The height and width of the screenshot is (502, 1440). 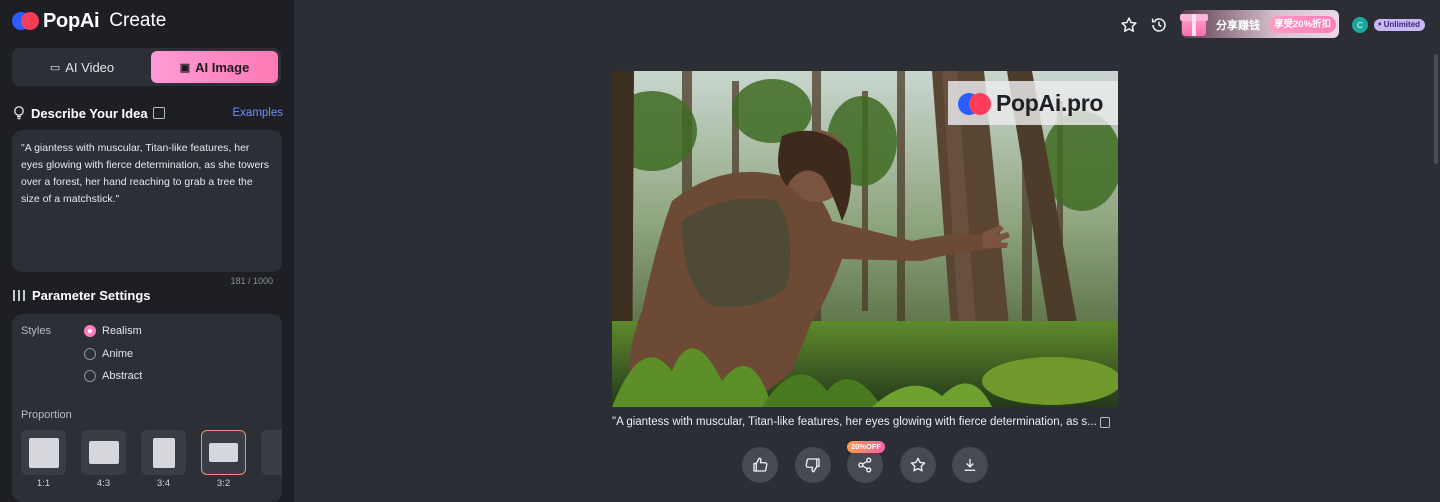 I want to click on dislike-button, so click(x=813, y=465).